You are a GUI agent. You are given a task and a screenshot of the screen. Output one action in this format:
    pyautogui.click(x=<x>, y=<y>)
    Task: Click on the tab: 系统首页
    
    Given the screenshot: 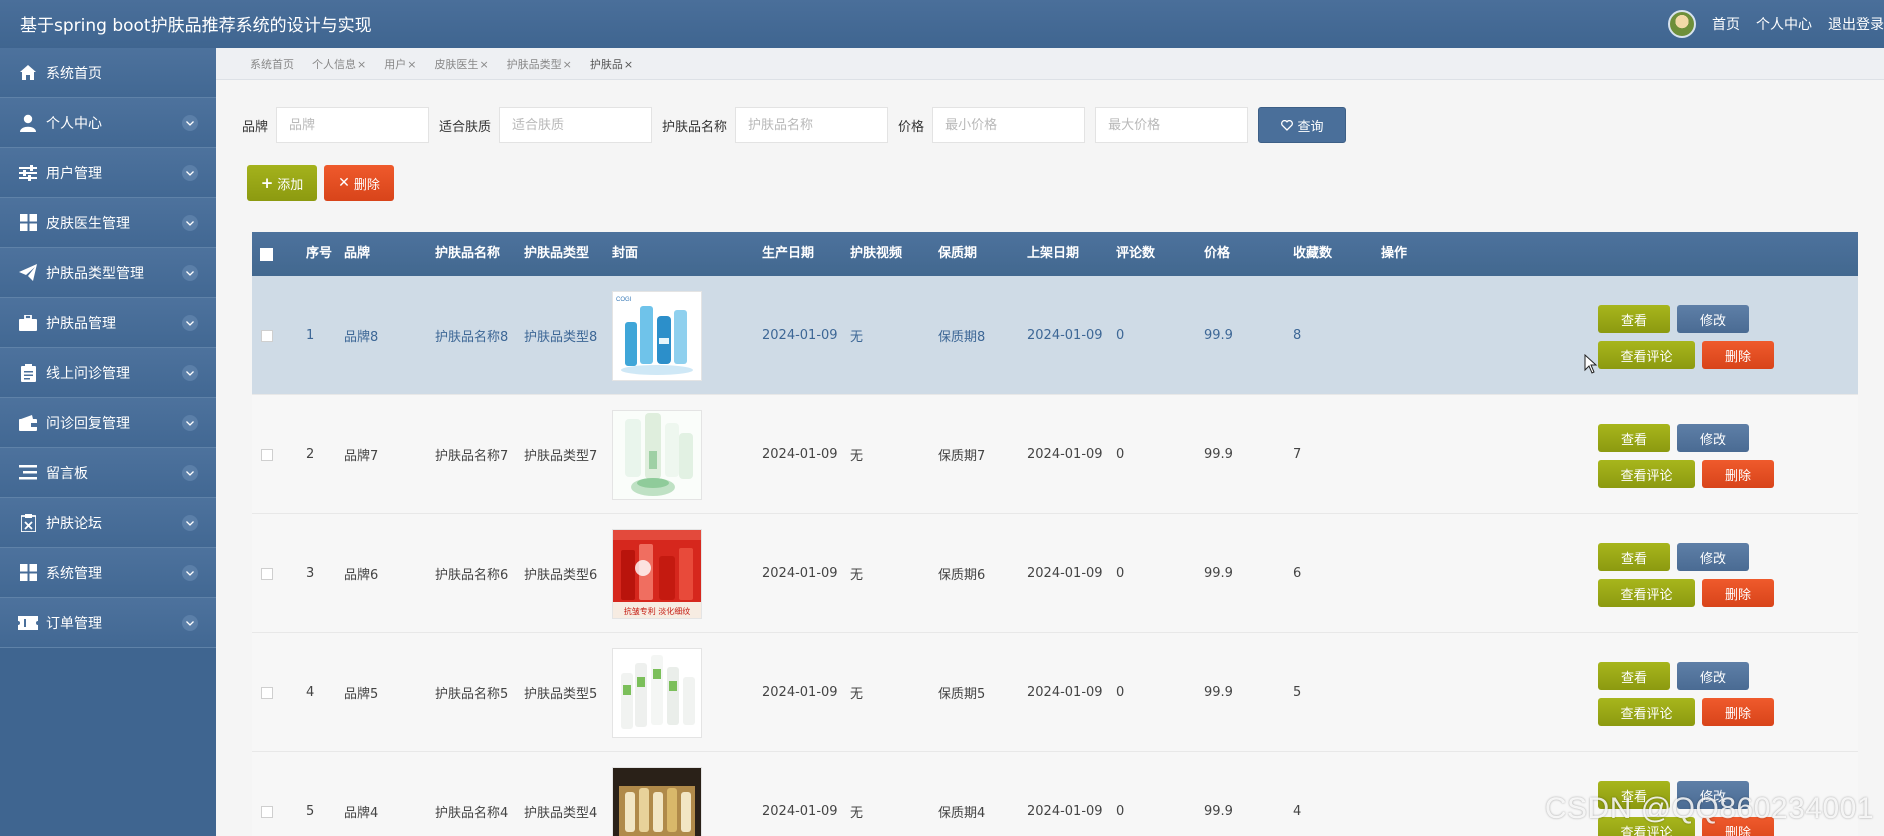 What is the action you would take?
    pyautogui.click(x=272, y=64)
    